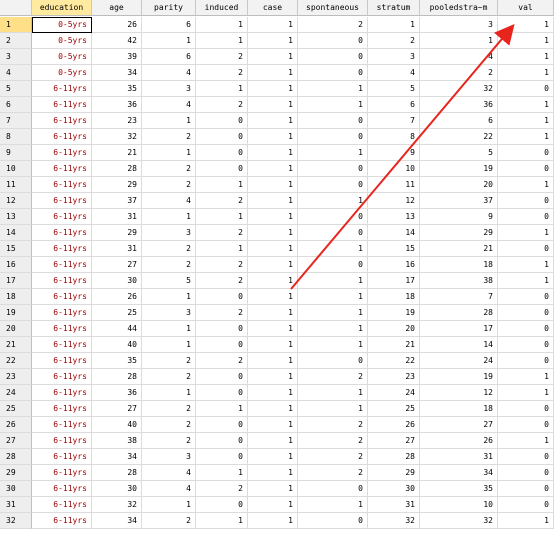 Image resolution: width=554 pixels, height=533 pixels. Describe the element at coordinates (277, 137) in the screenshot. I see `table-row: 8 6-11yrs 32 2 0 1 0 8 22 1` at that location.